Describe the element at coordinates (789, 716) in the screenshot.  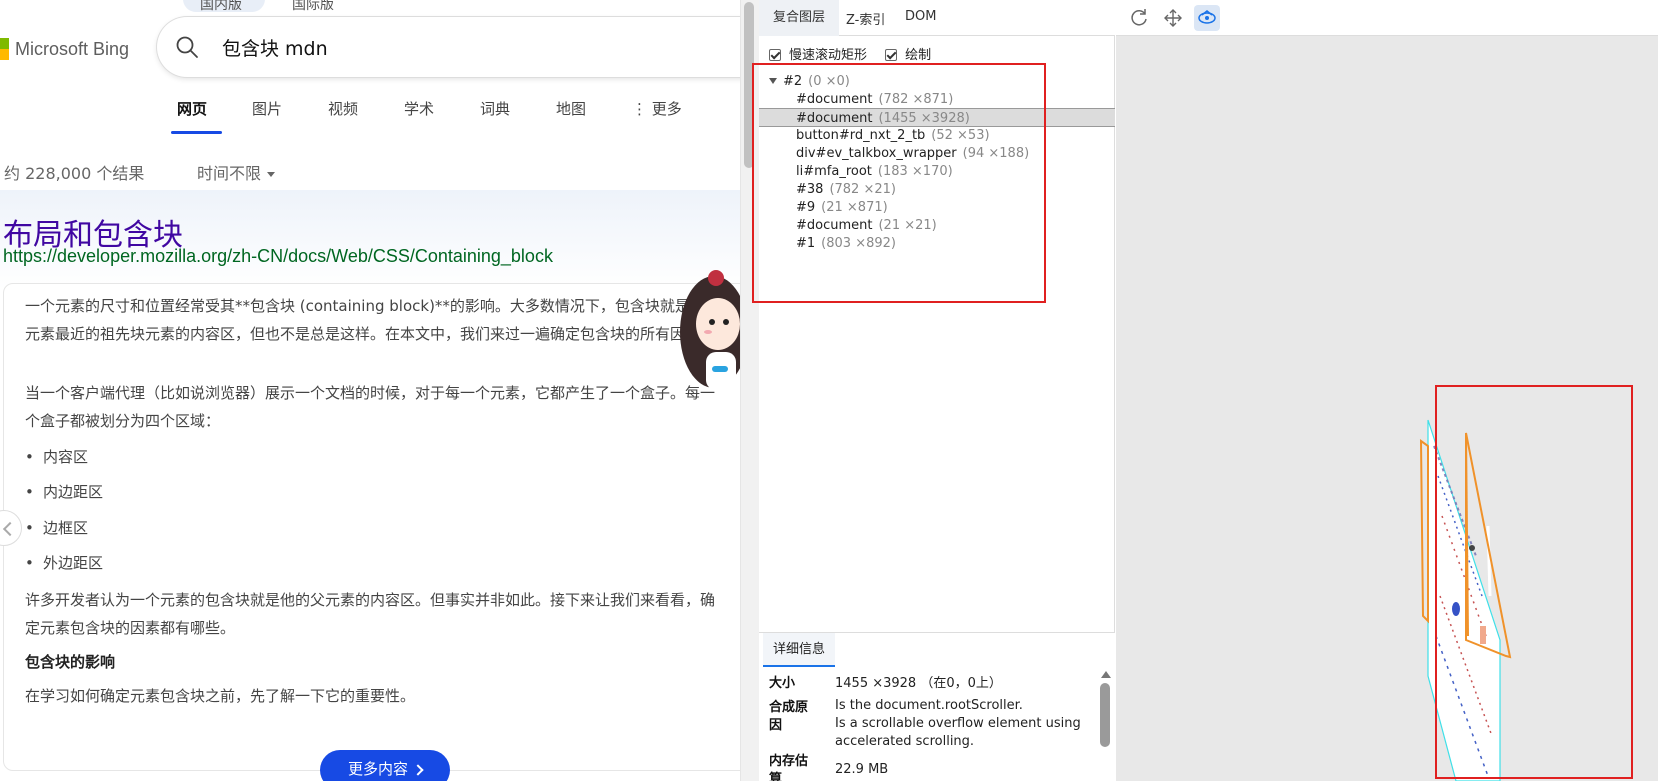
I see `reason-label: 合成原因` at that location.